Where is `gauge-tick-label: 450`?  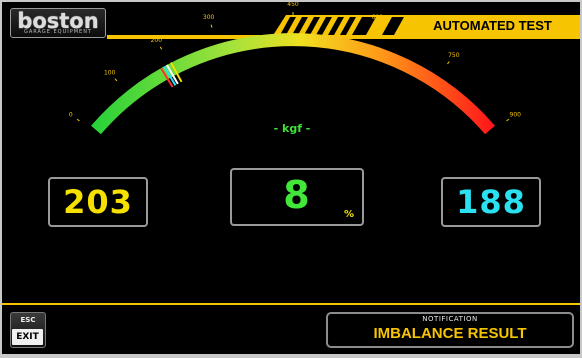
gauge-tick-label: 450 is located at coordinates (293, 5).